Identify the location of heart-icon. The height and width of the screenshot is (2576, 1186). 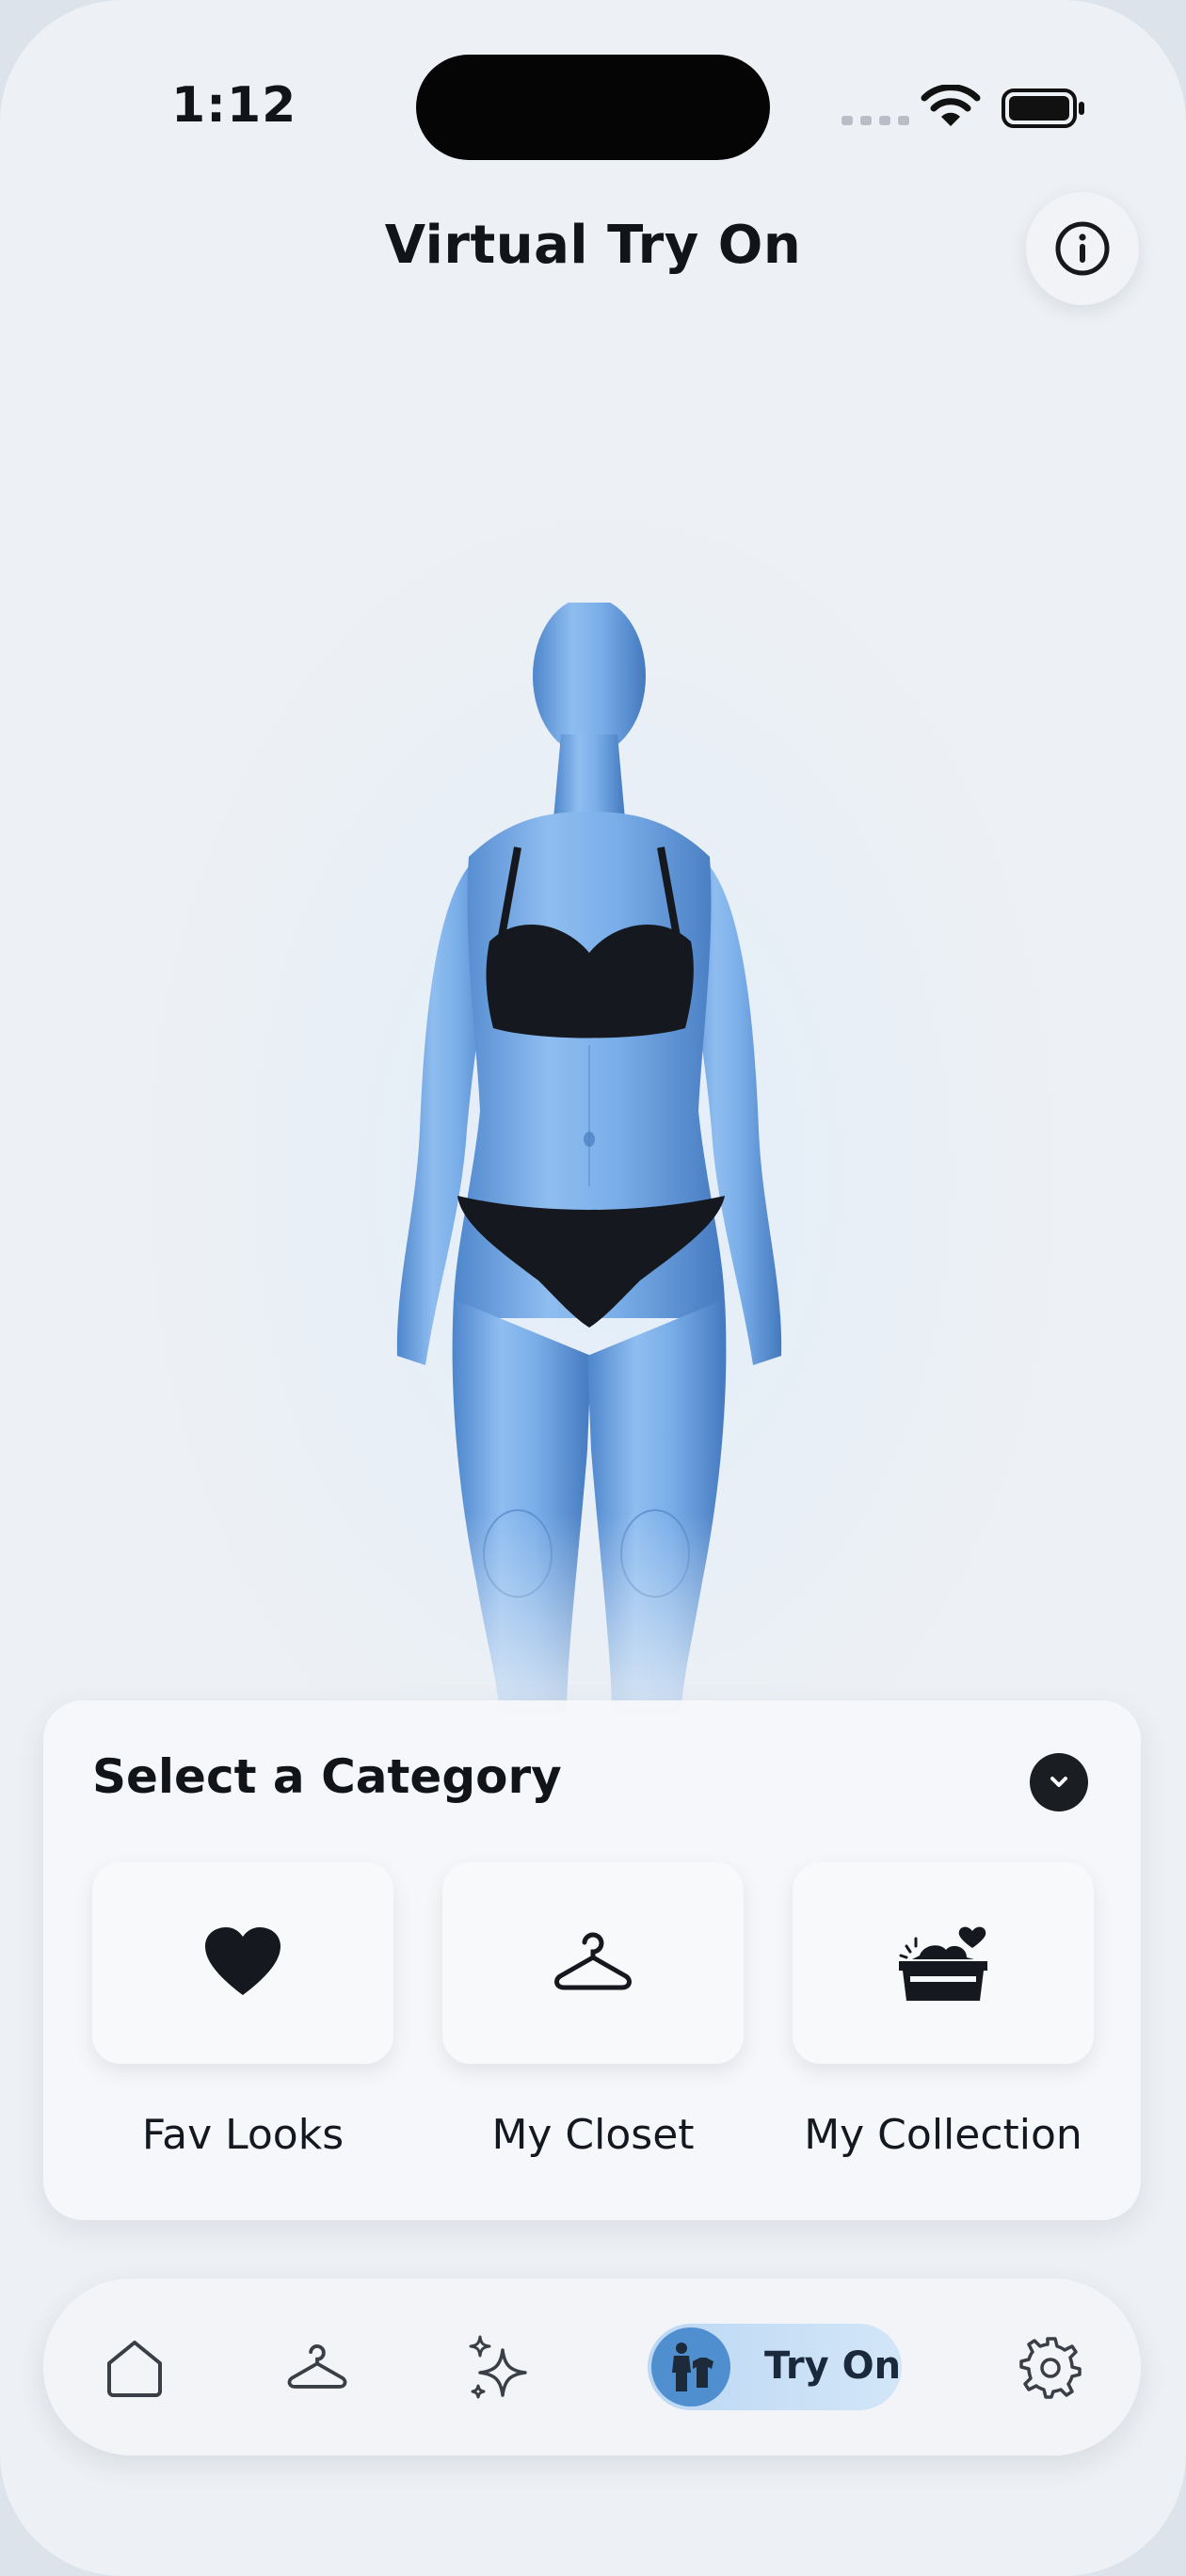
(242, 1961).